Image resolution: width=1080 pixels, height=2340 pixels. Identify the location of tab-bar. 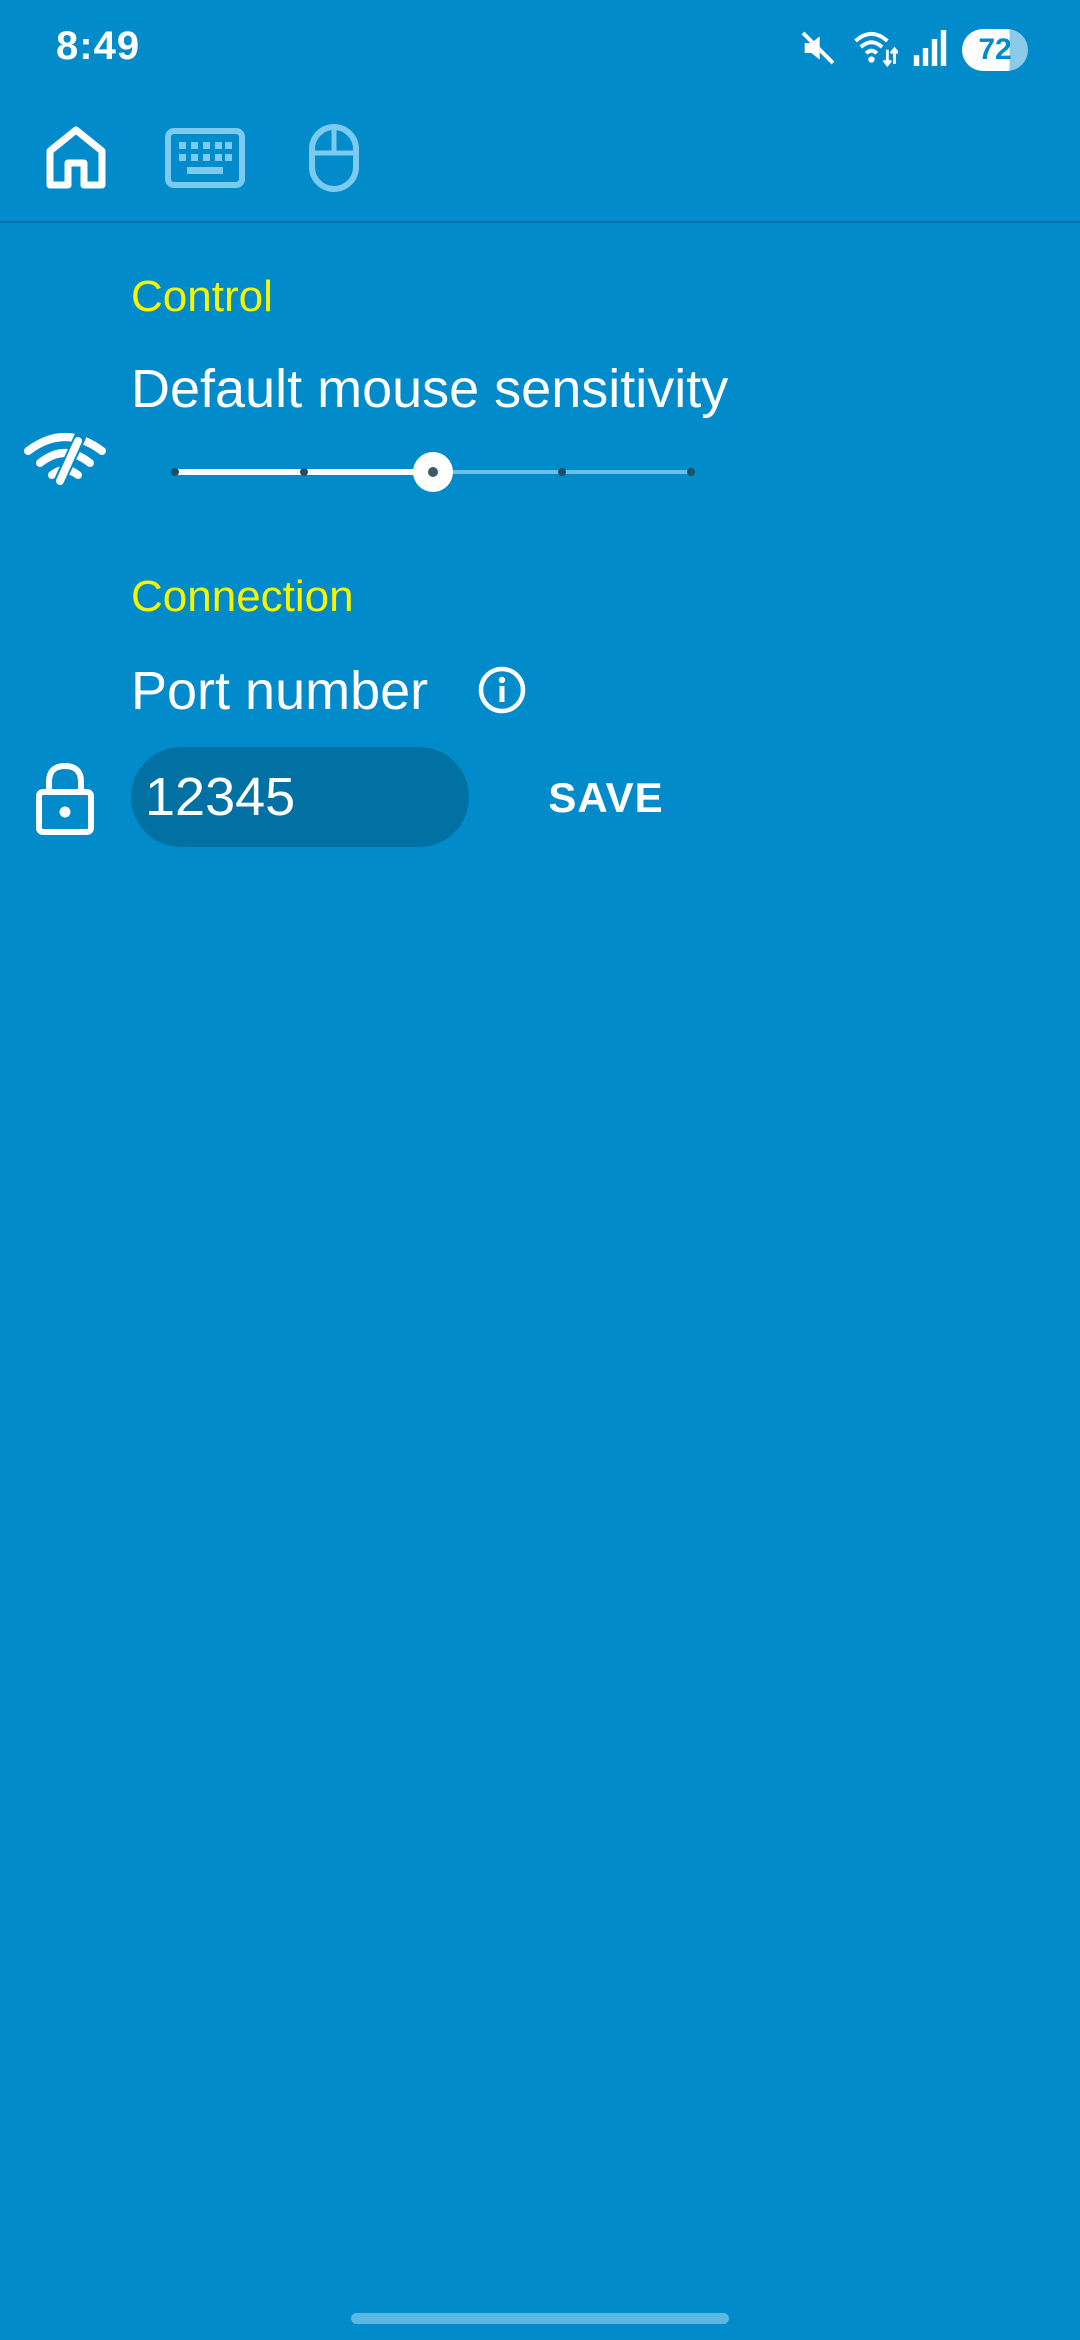
(540, 161).